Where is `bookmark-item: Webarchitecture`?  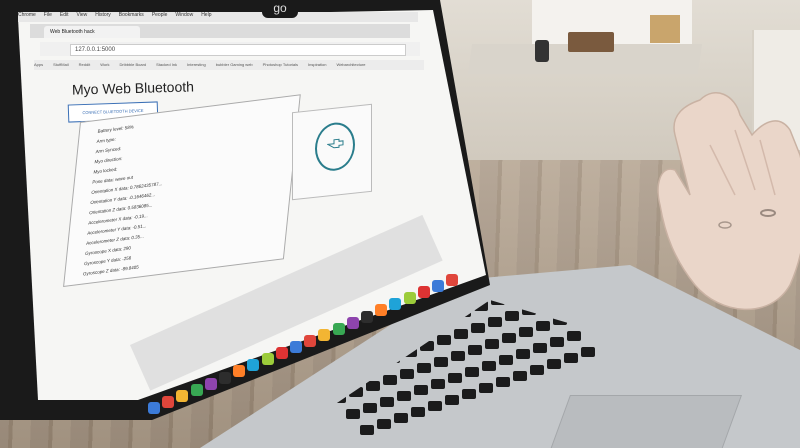
bookmark-item: Webarchitecture is located at coordinates (350, 64).